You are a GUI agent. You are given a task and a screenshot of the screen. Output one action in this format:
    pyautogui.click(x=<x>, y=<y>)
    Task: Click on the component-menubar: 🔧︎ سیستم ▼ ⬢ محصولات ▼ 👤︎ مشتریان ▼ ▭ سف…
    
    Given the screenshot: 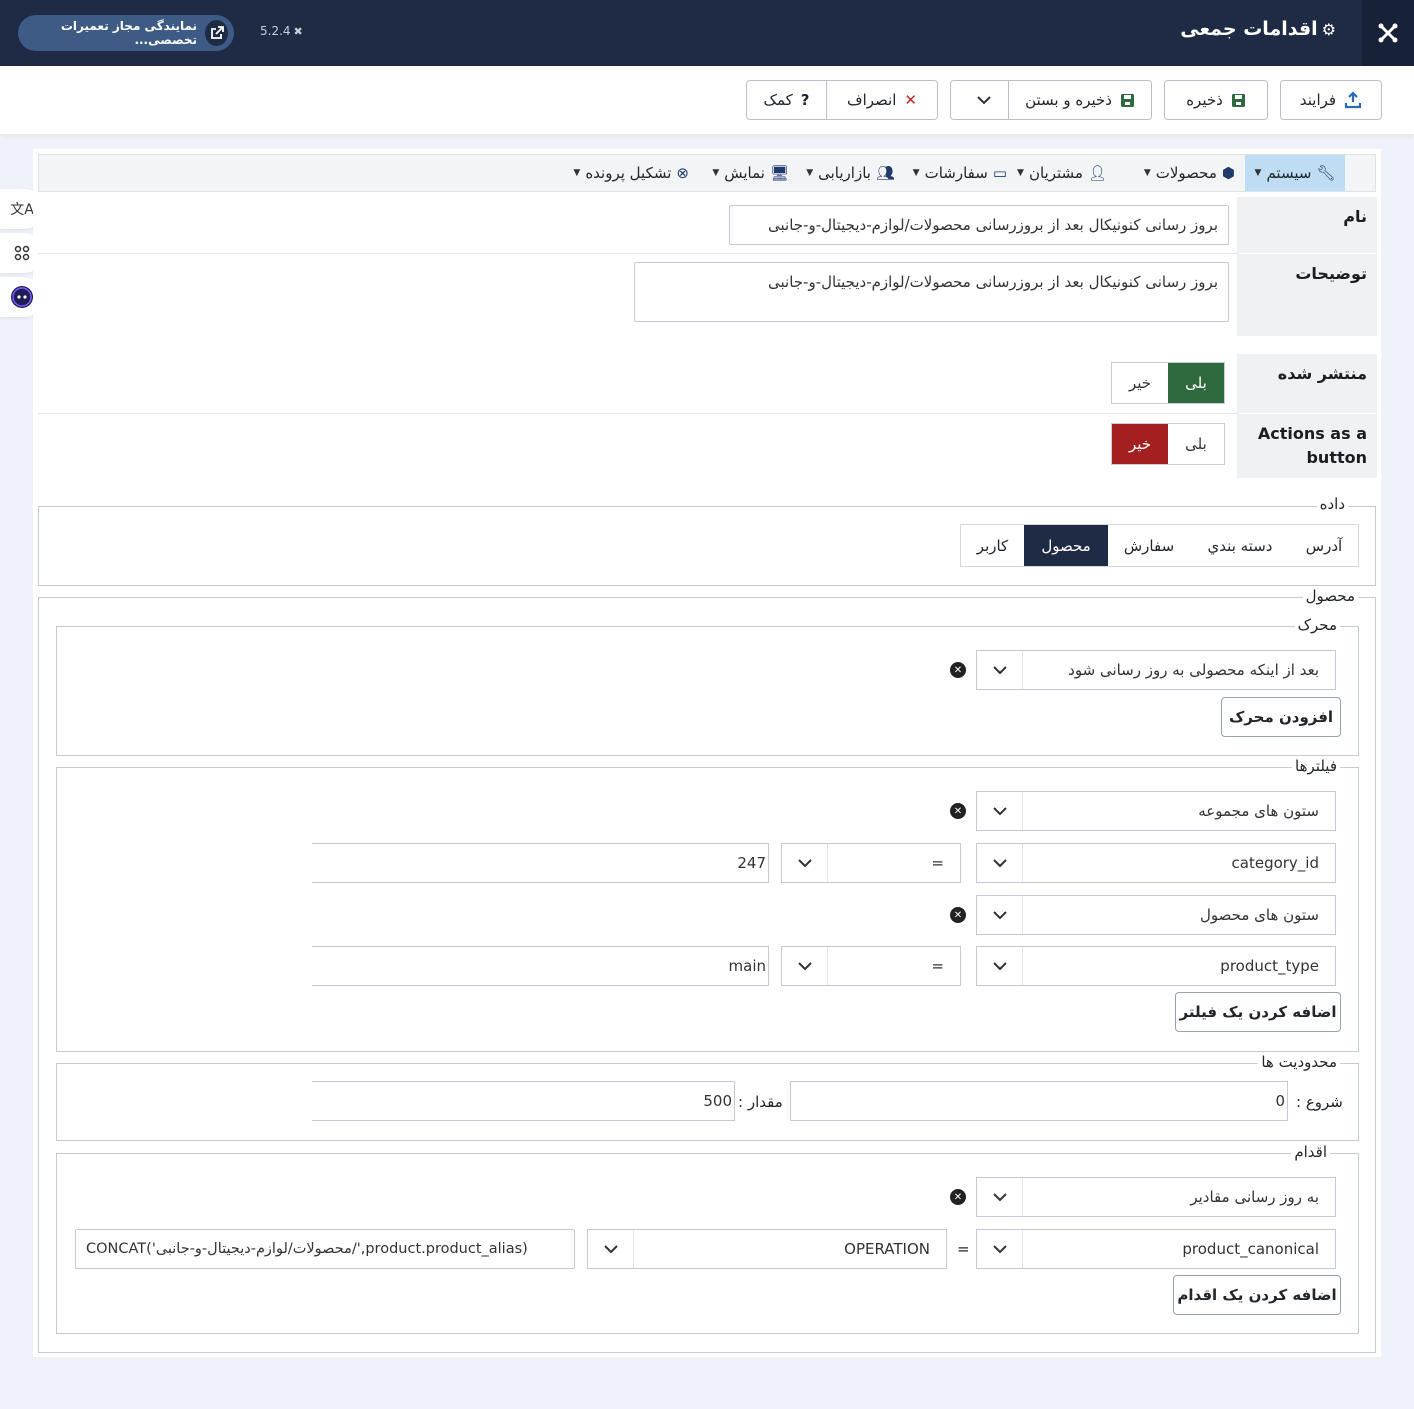 What is the action you would take?
    pyautogui.click(x=707, y=173)
    